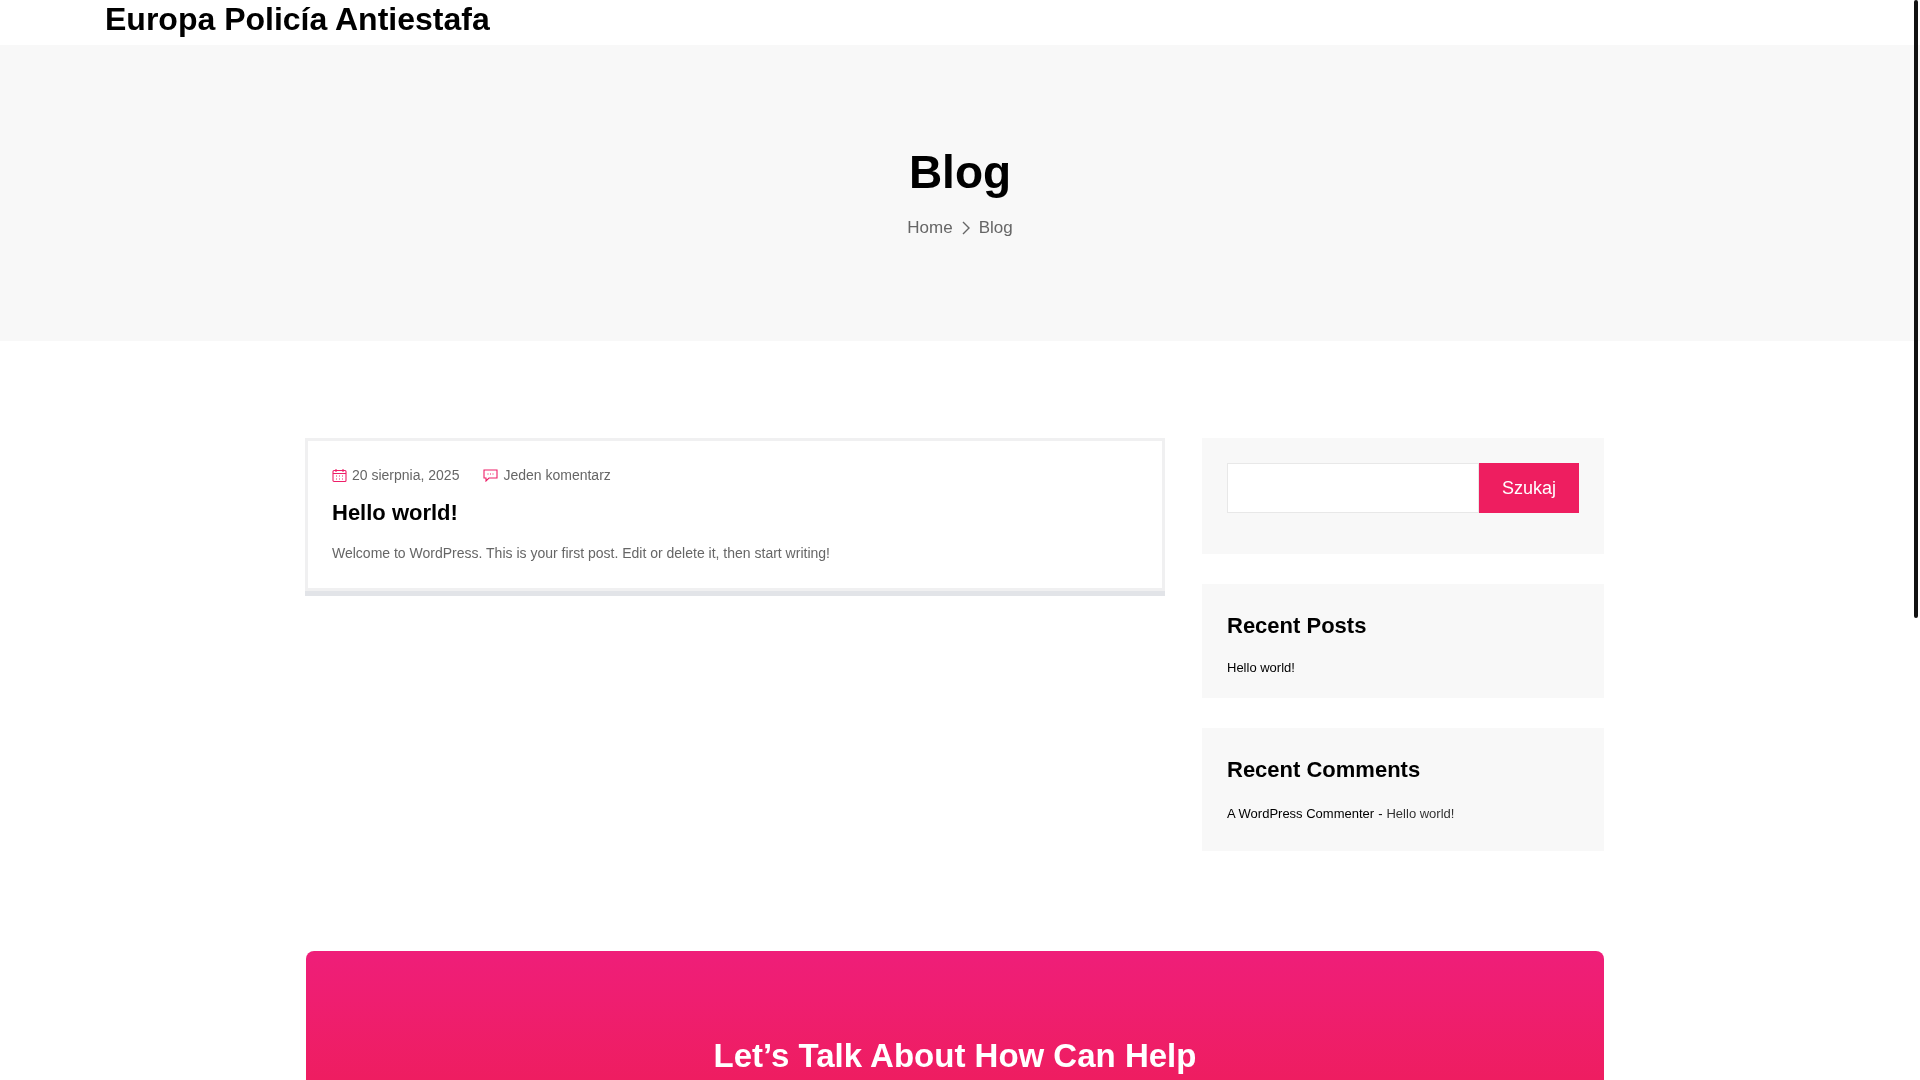 This screenshot has height=1080, width=1920. Describe the element at coordinates (1301, 813) in the screenshot. I see `comment-author: A WordPress Commenter` at that location.